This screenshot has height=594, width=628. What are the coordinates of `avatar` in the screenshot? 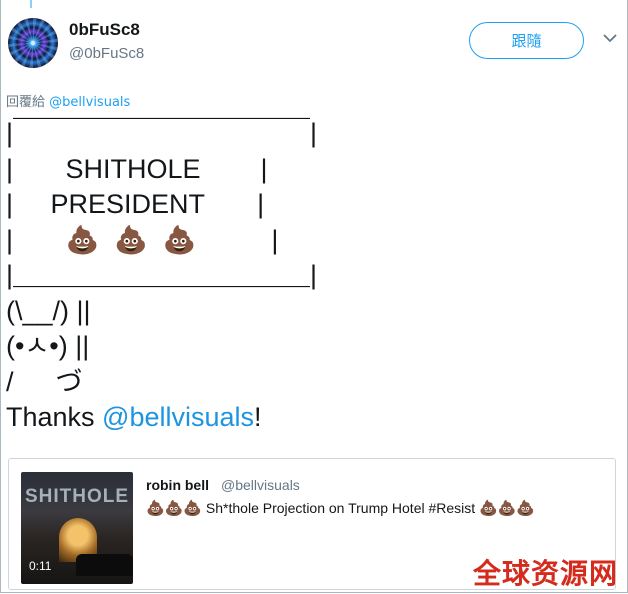 It's located at (33, 43).